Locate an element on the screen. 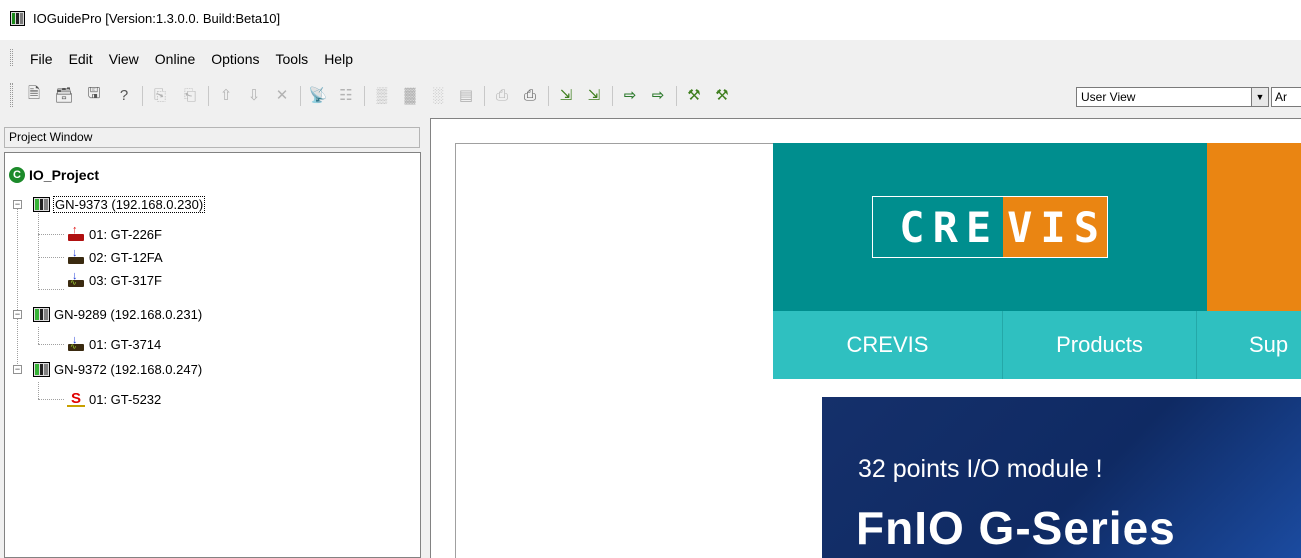 This screenshot has width=1301, height=558. web-nav-products: Products is located at coordinates (1099, 345).